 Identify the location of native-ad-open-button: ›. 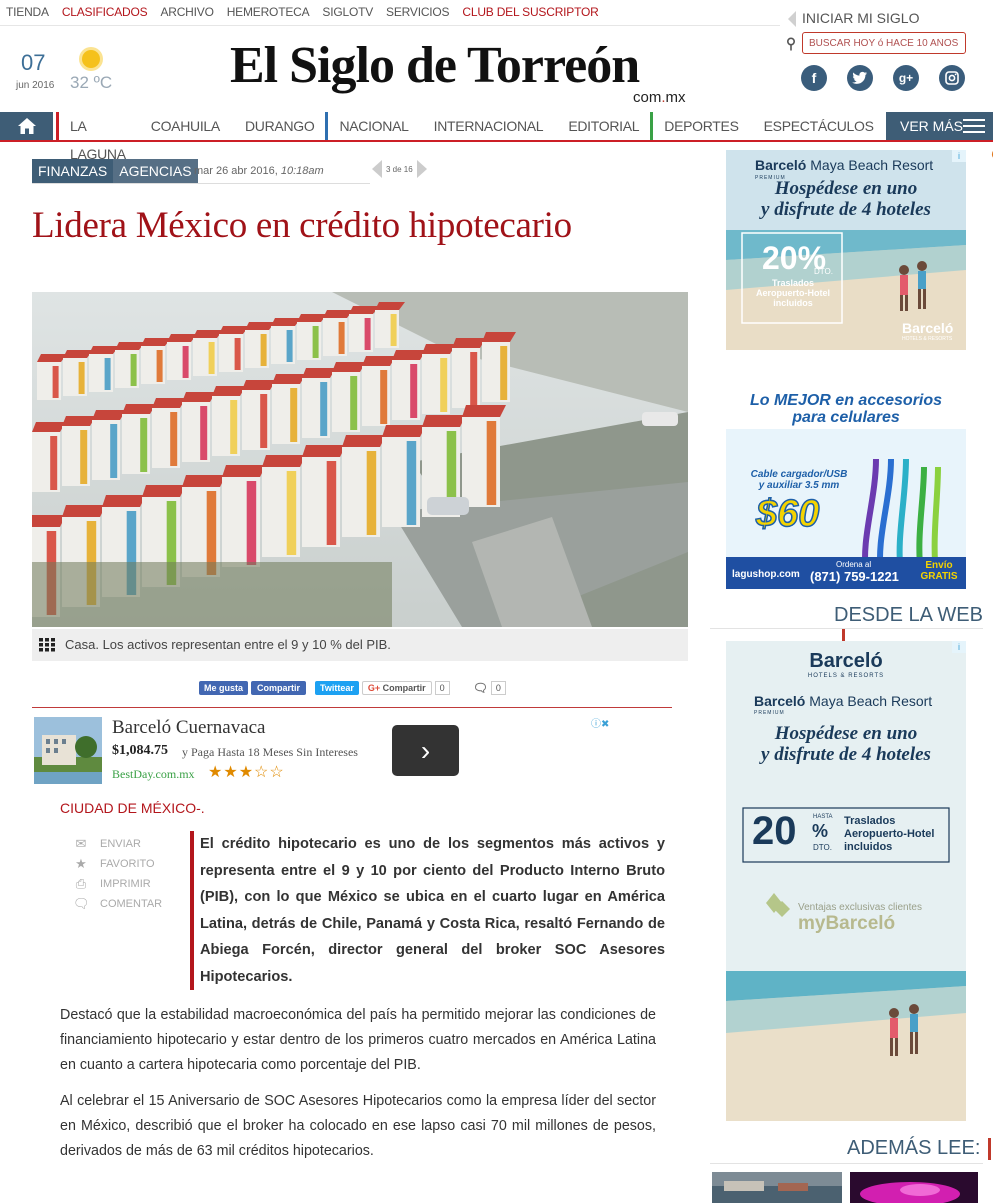
(425, 750).